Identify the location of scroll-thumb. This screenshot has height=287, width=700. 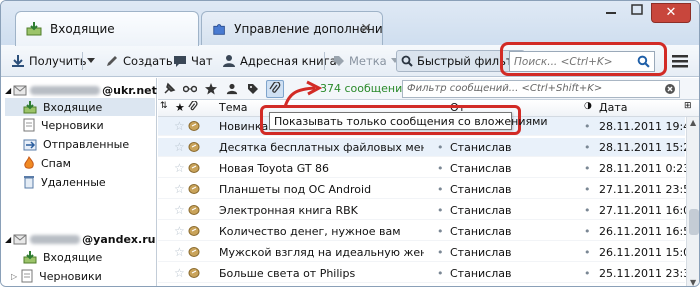
(694, 222).